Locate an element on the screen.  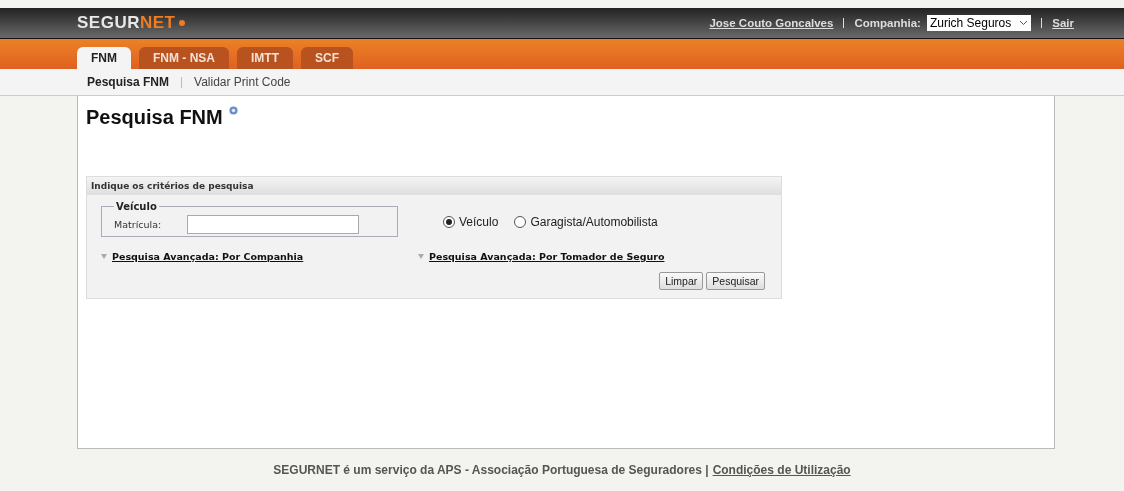
nav-tab: FNM - NSA is located at coordinates (184, 58).